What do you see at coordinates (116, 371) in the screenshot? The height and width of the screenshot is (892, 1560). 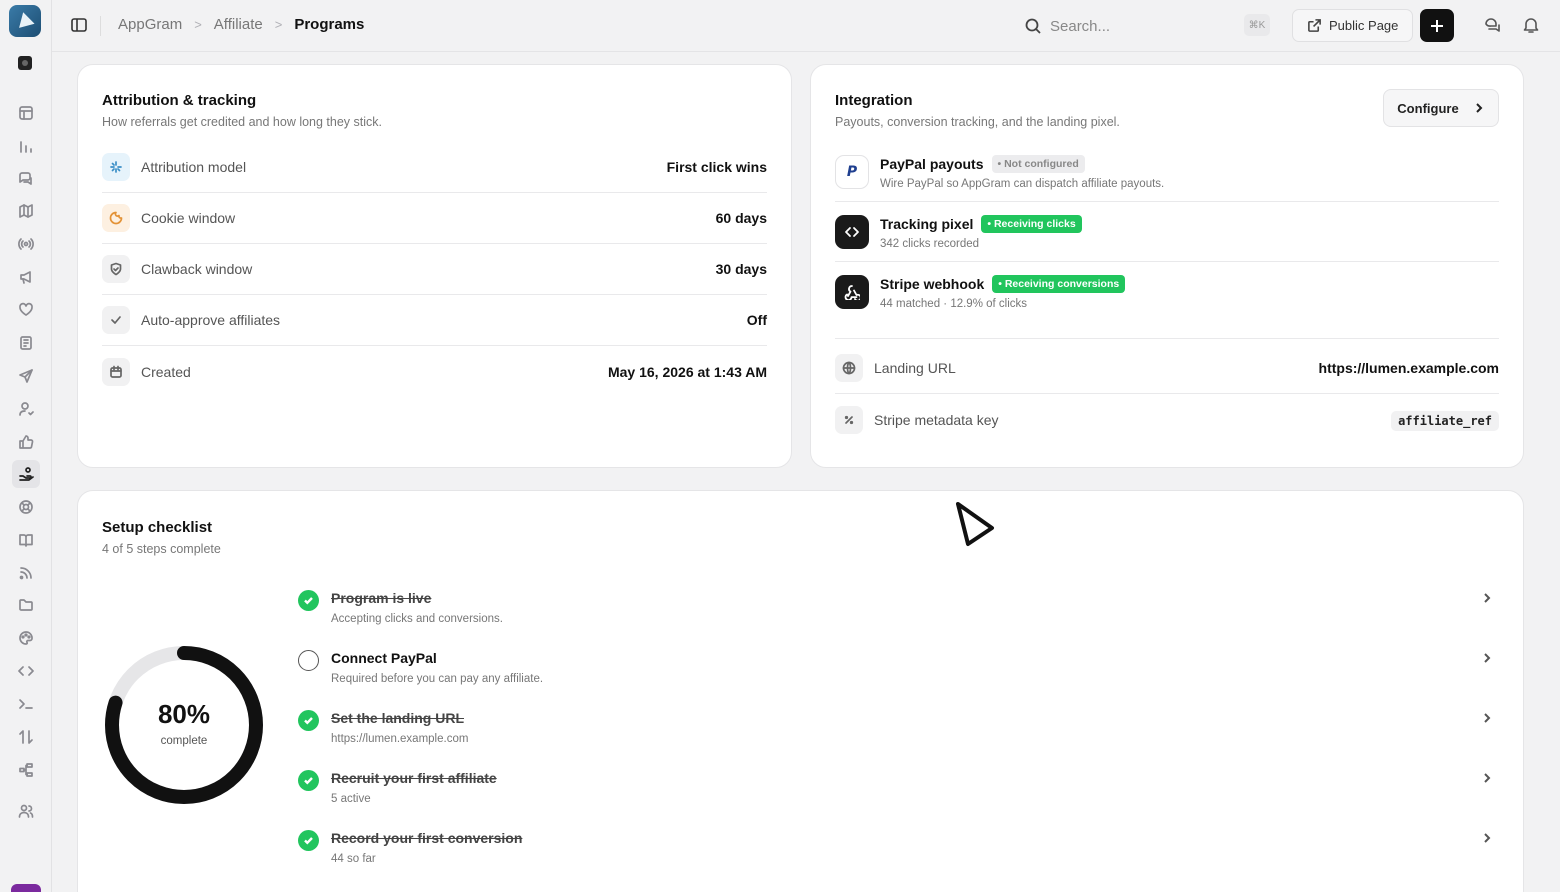 I see `calendar-icon` at bounding box center [116, 371].